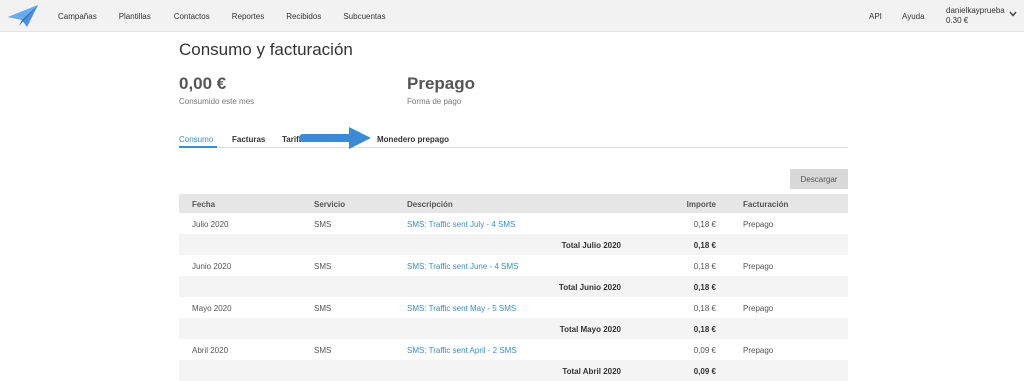 The height and width of the screenshot is (381, 1024). I want to click on row-date: Julio 2020, so click(210, 224).